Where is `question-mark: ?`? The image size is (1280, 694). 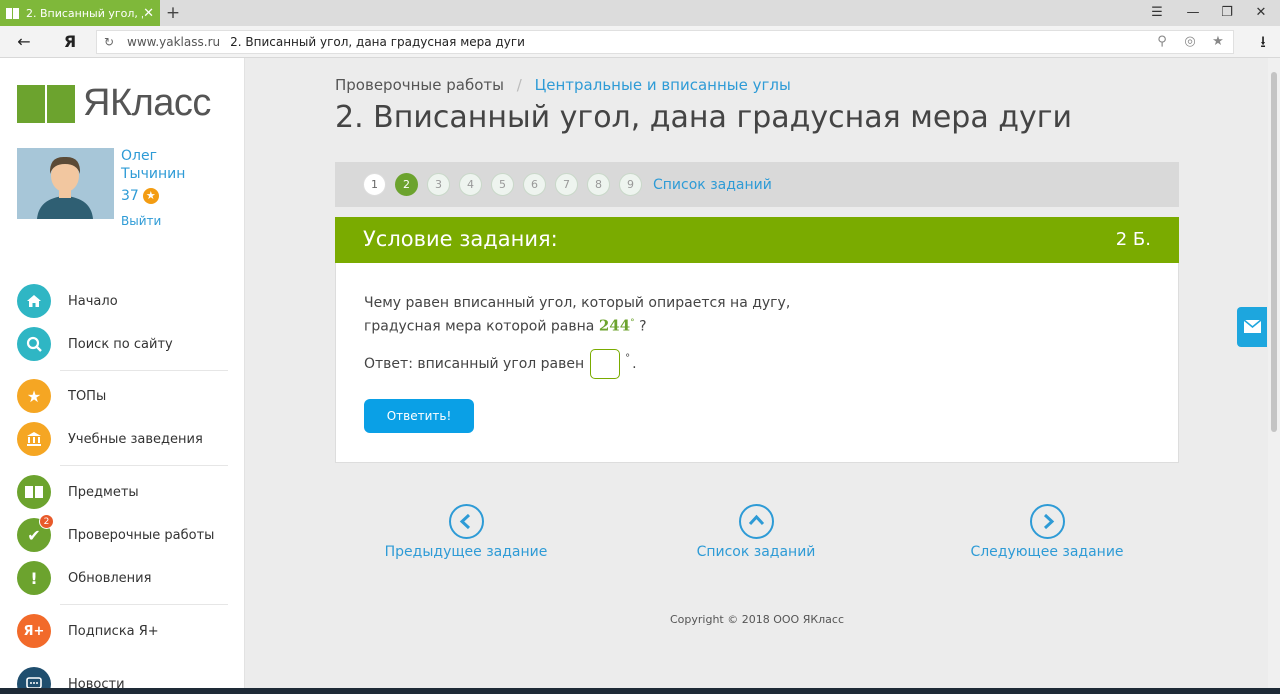 question-mark: ? is located at coordinates (643, 326).